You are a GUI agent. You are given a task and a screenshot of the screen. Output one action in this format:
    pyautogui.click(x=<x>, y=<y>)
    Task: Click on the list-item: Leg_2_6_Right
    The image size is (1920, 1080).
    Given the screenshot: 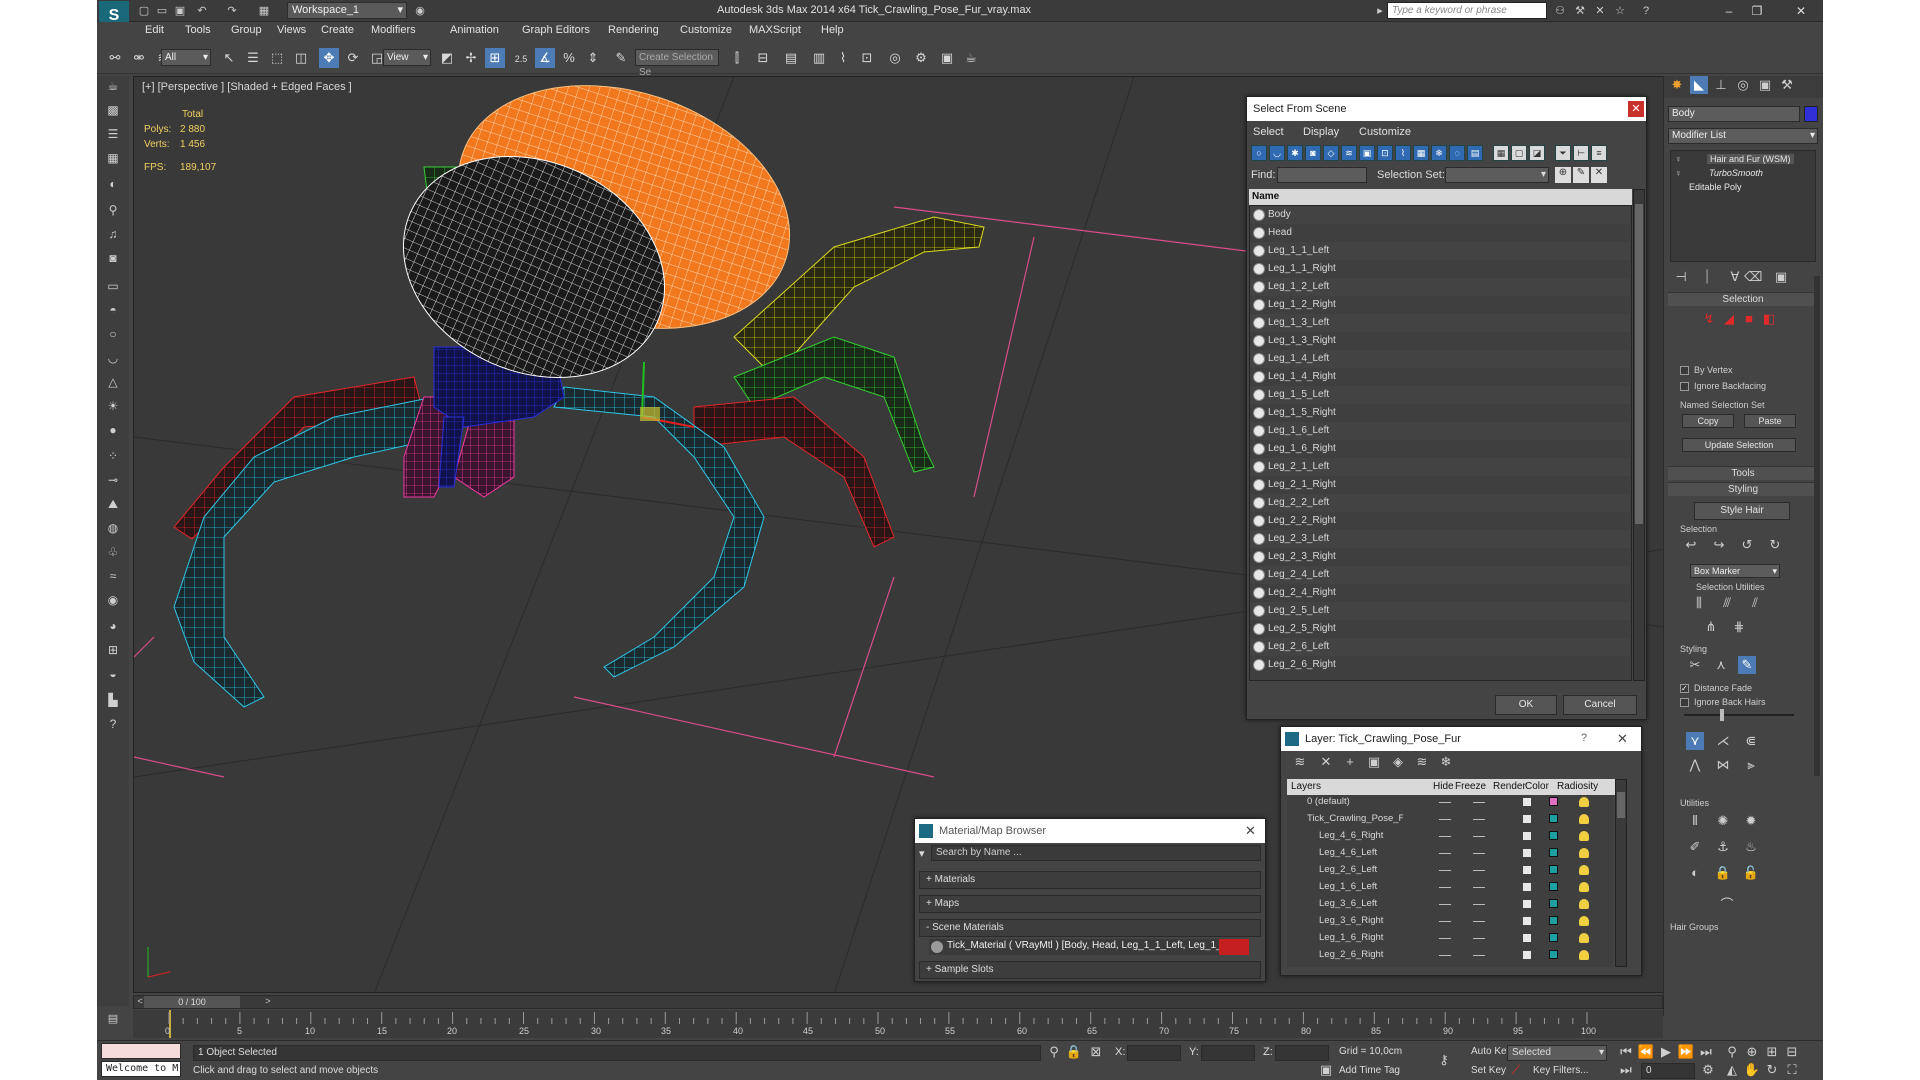 What is the action you would take?
    pyautogui.click(x=1440, y=665)
    